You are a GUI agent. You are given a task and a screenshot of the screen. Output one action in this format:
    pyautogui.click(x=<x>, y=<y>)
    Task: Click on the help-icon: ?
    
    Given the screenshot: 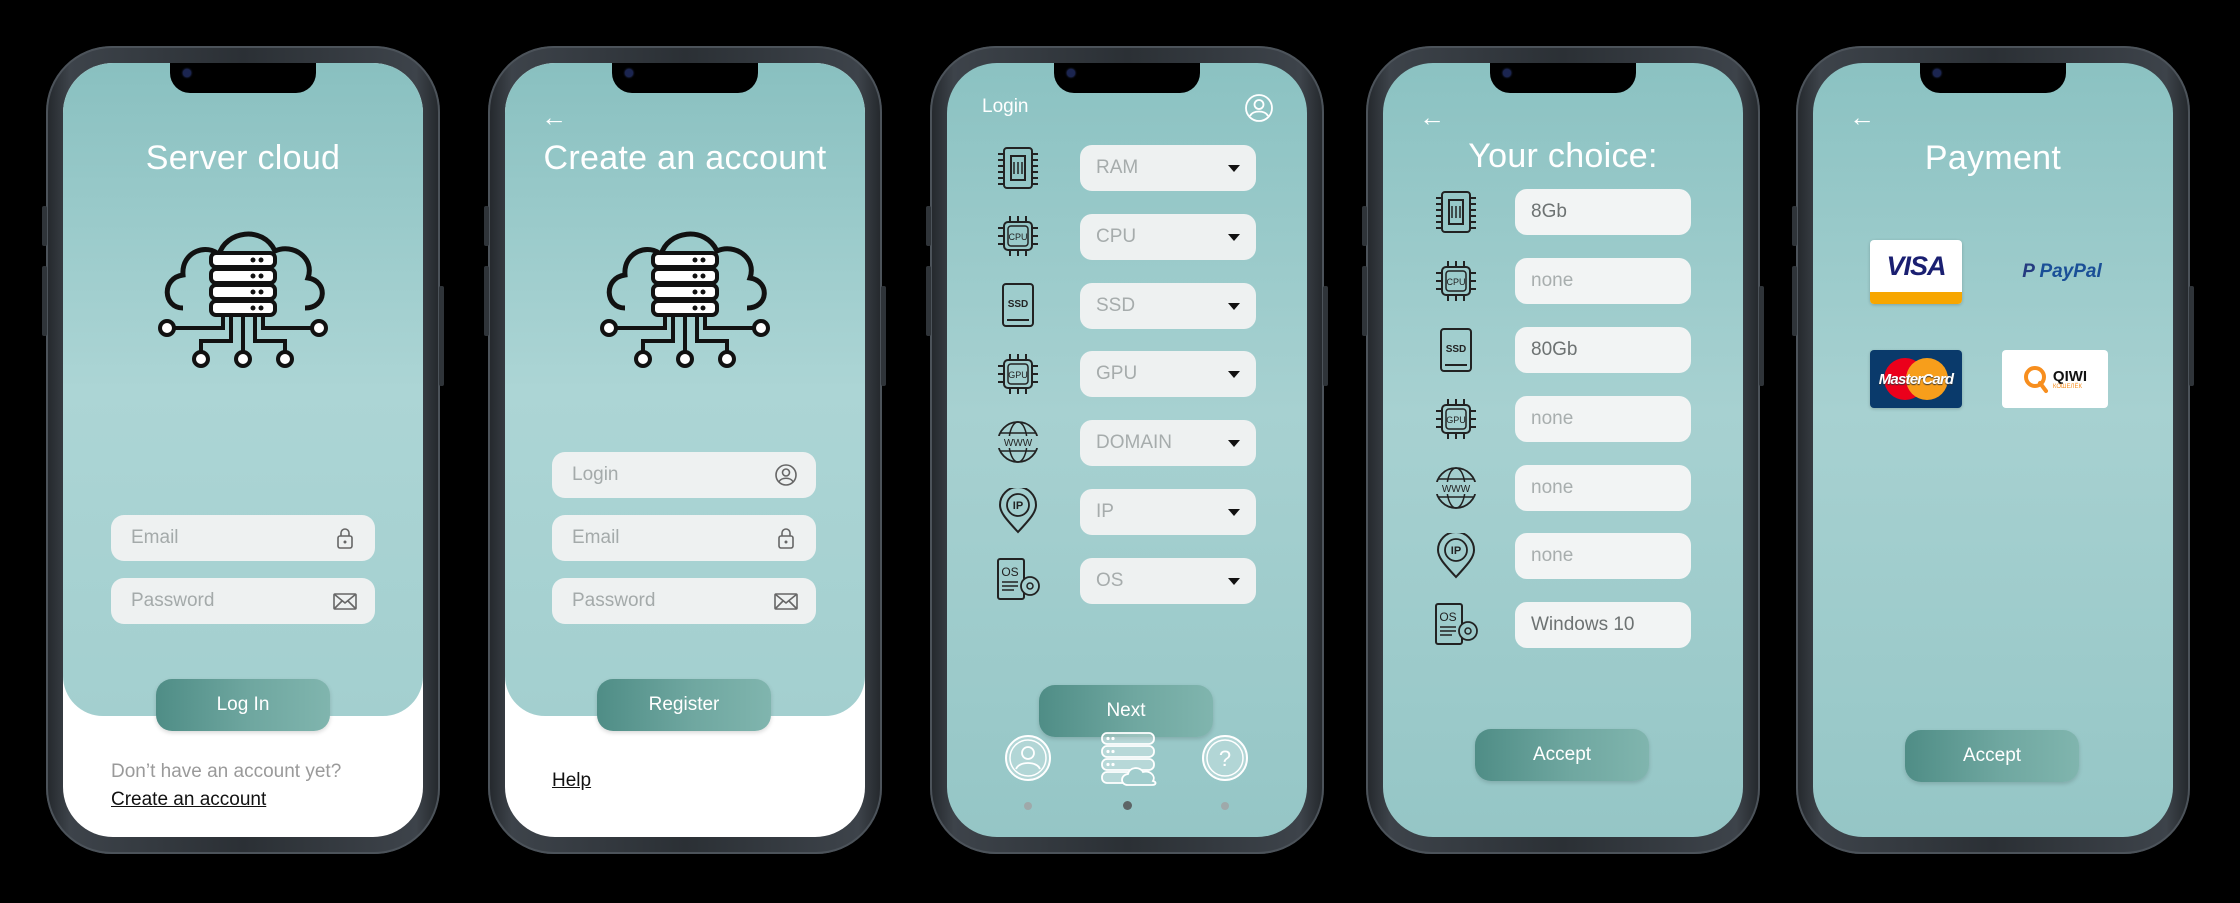 What is the action you would take?
    pyautogui.click(x=1225, y=758)
    